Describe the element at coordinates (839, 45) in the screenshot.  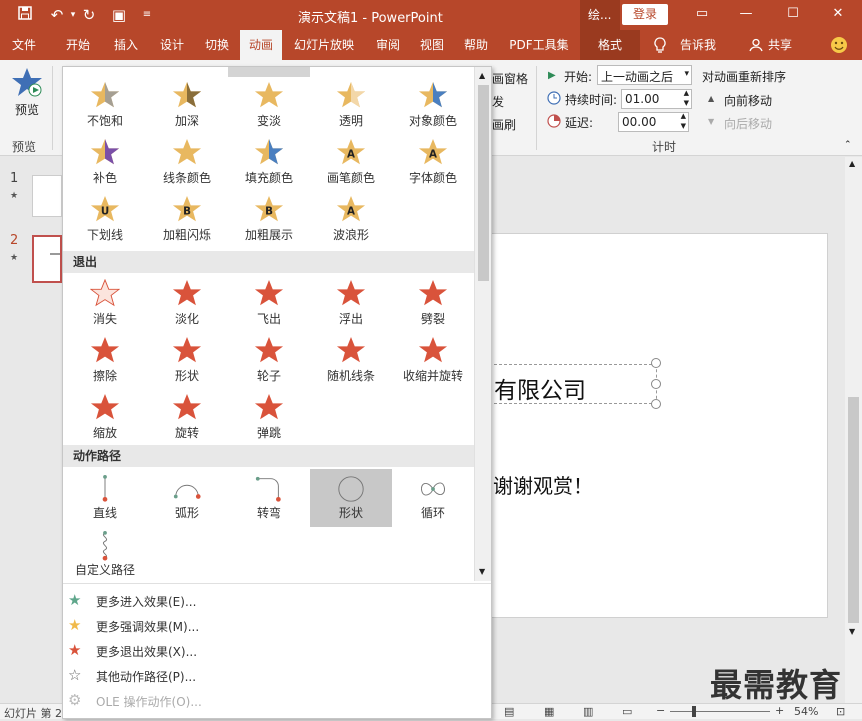
I see `smiley-icon` at that location.